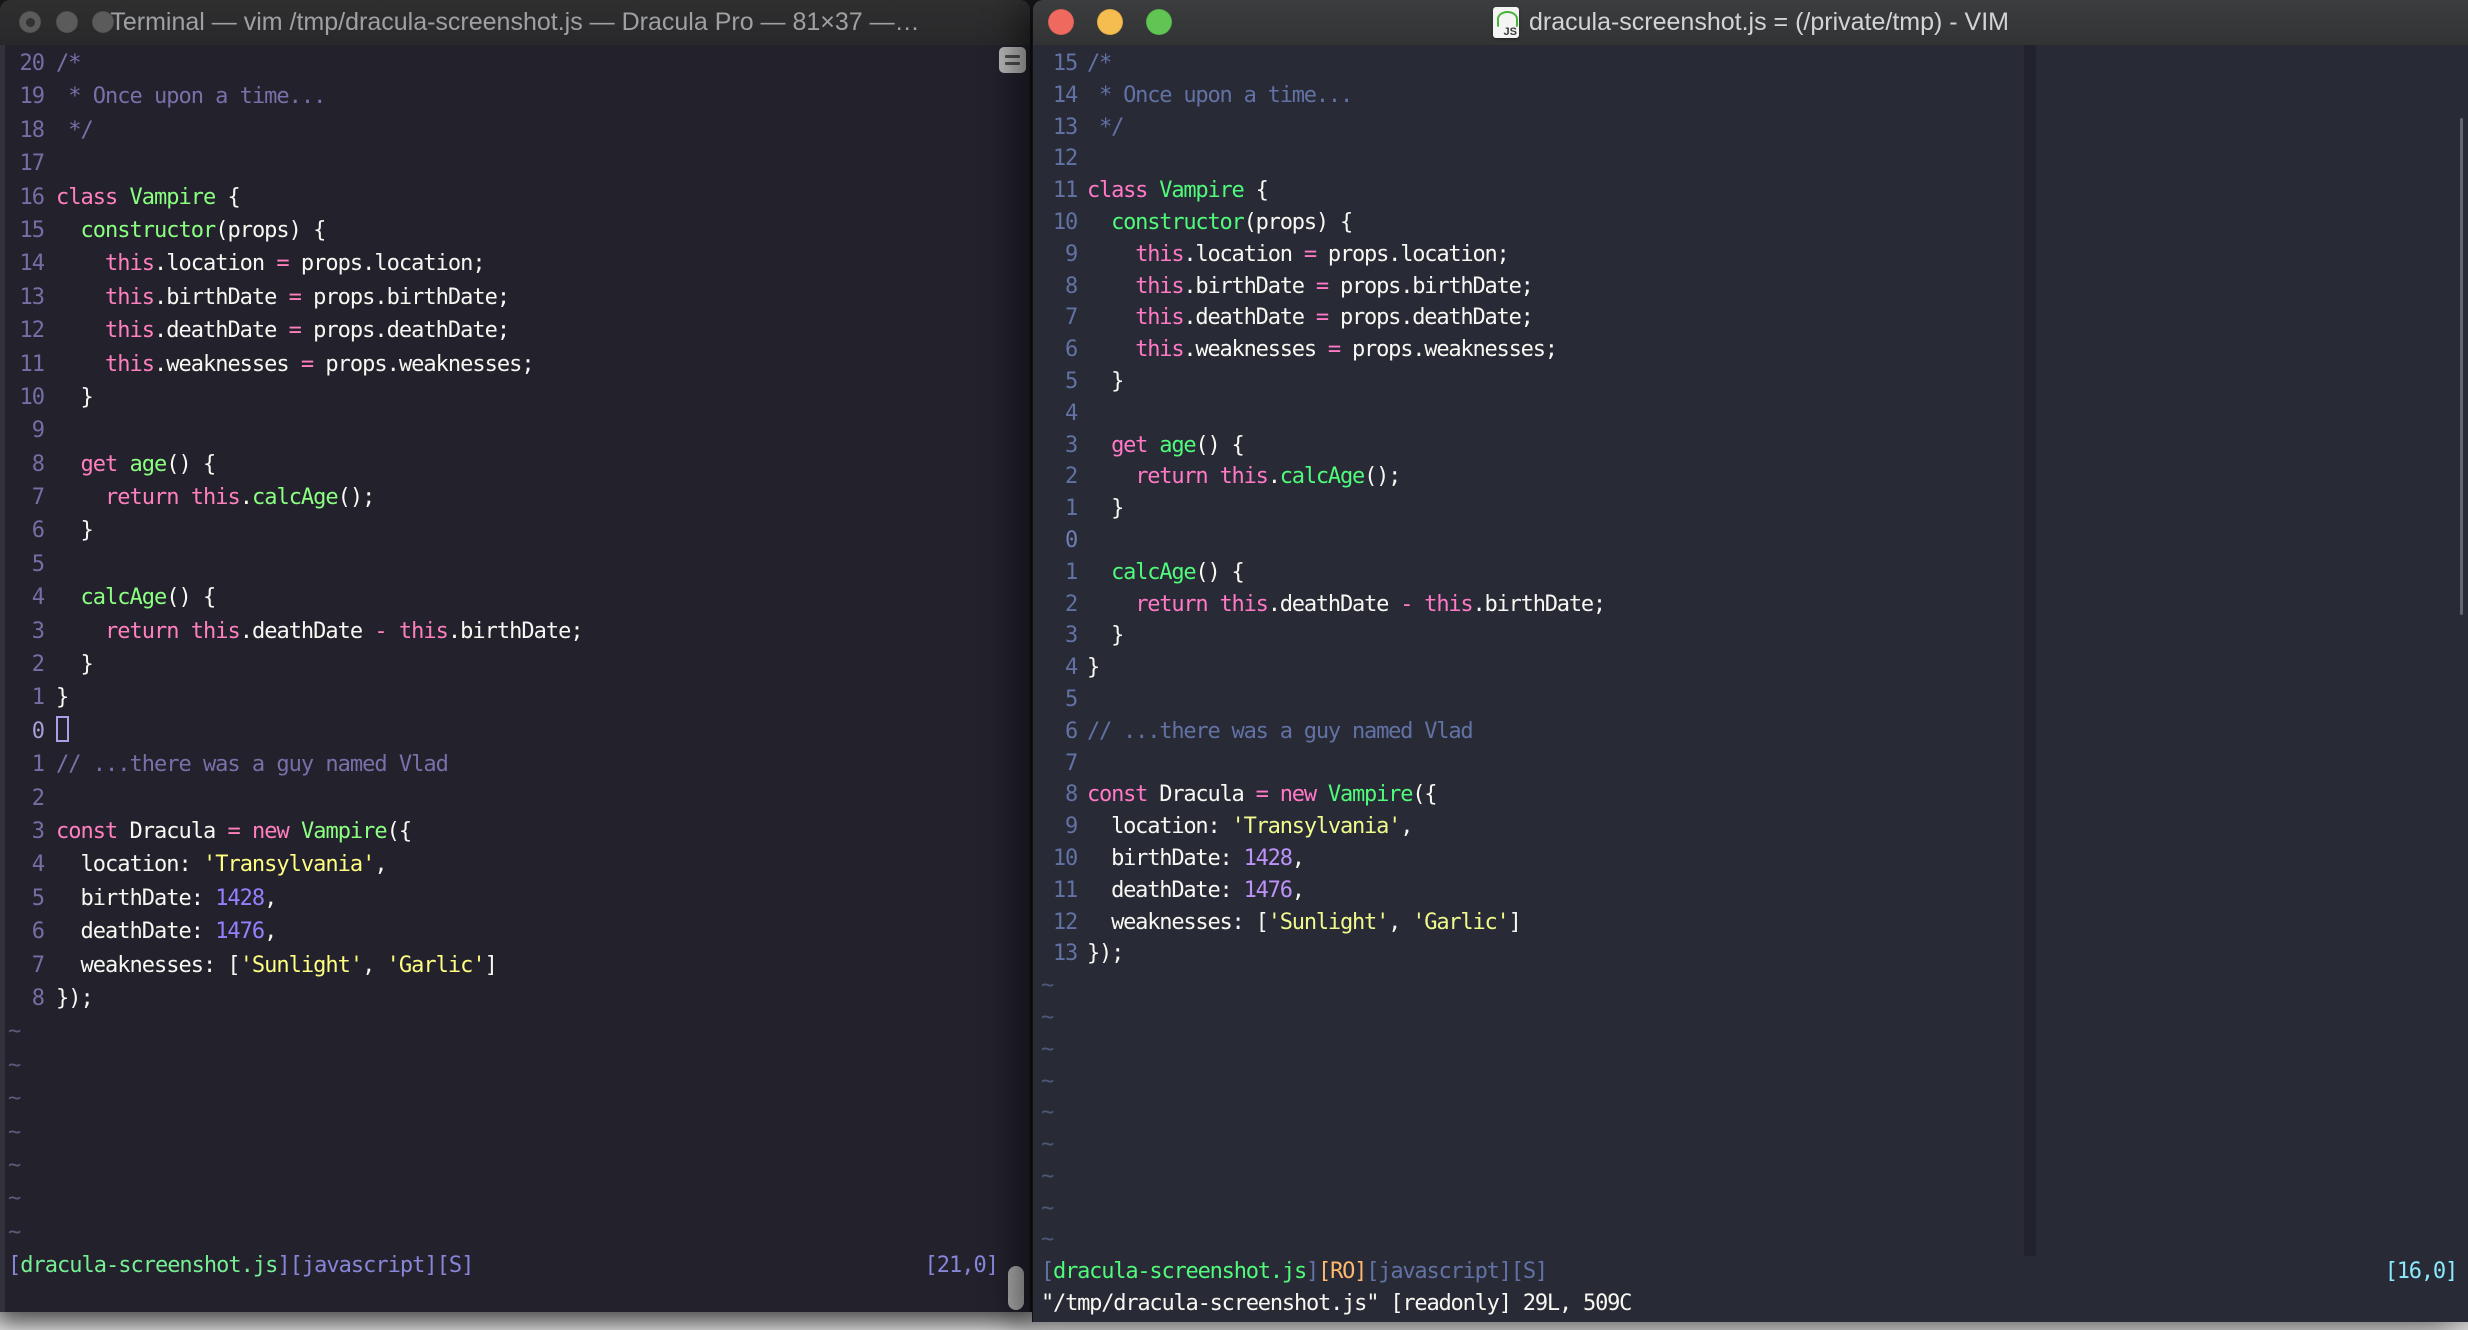 Image resolution: width=2468 pixels, height=1330 pixels. What do you see at coordinates (515, 364) in the screenshot?
I see `code-line: 11 this.weaknesses = props.weaknesses;` at bounding box center [515, 364].